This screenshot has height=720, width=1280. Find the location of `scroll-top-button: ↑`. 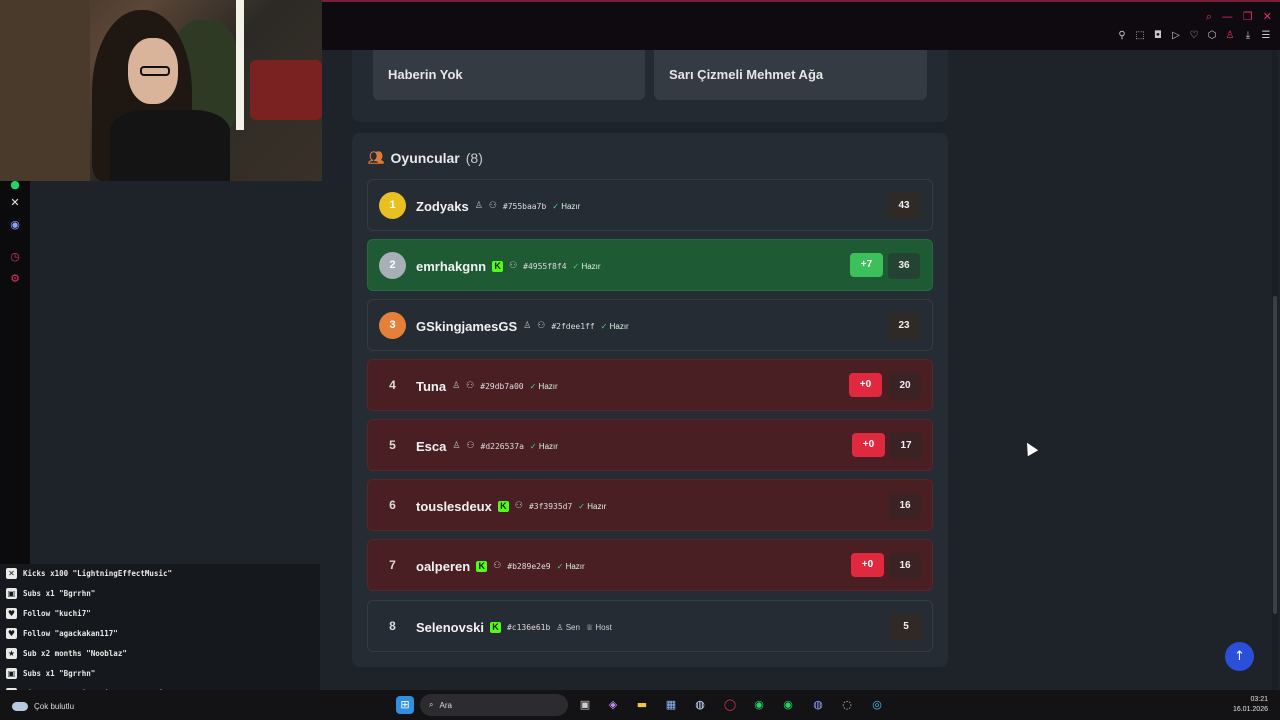

scroll-top-button: ↑ is located at coordinates (1239, 656).